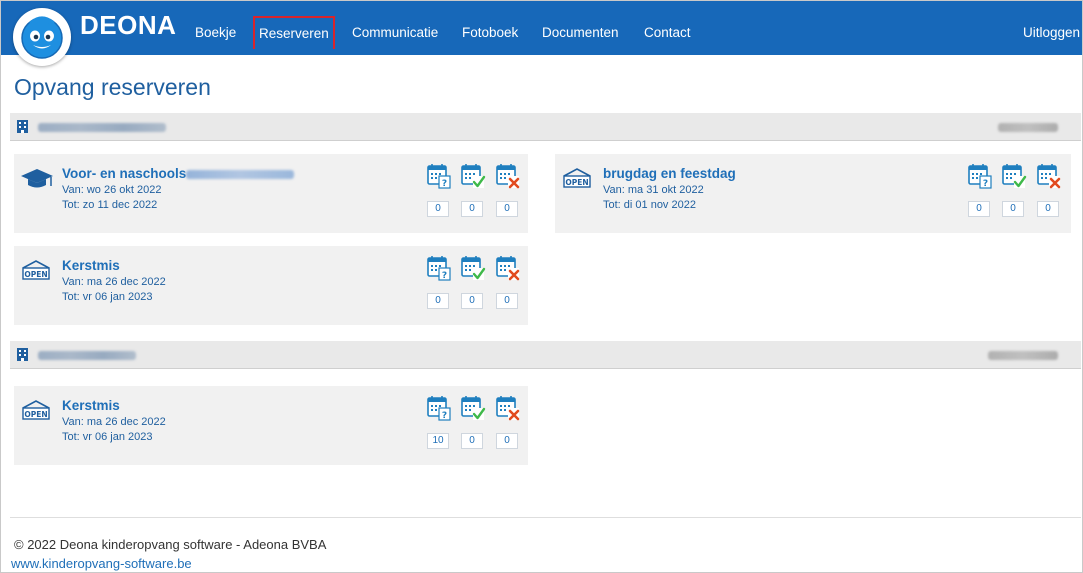 The image size is (1083, 573). Describe the element at coordinates (667, 33) in the screenshot. I see `nav-item-contact: Contact` at that location.